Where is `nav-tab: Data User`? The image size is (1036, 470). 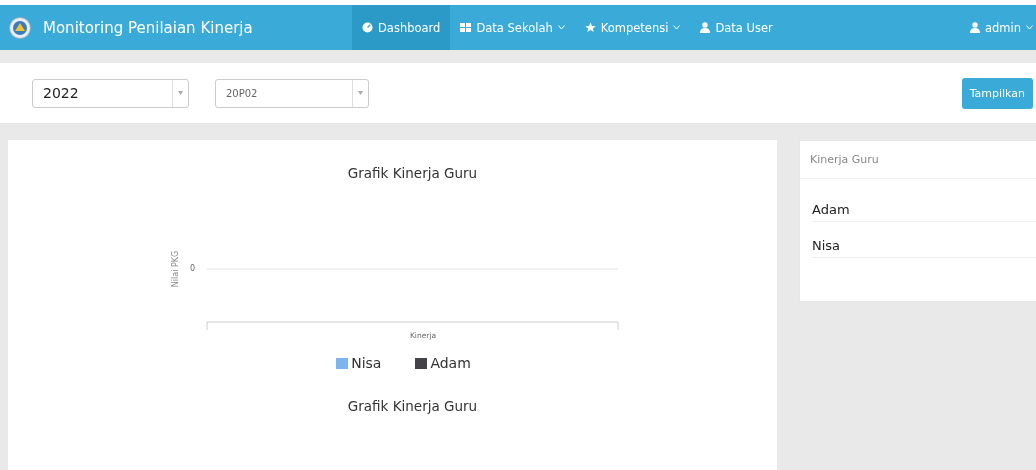 nav-tab: Data User is located at coordinates (736, 27).